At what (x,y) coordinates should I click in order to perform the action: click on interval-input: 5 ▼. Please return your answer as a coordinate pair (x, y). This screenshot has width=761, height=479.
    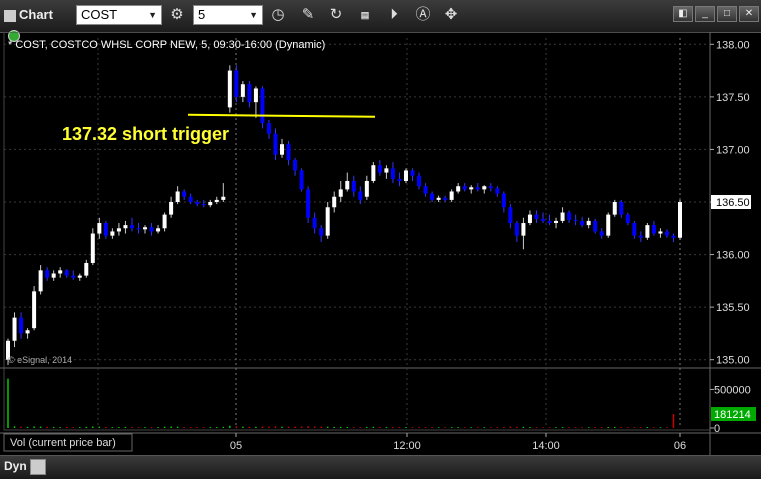
    Looking at the image, I should click on (228, 15).